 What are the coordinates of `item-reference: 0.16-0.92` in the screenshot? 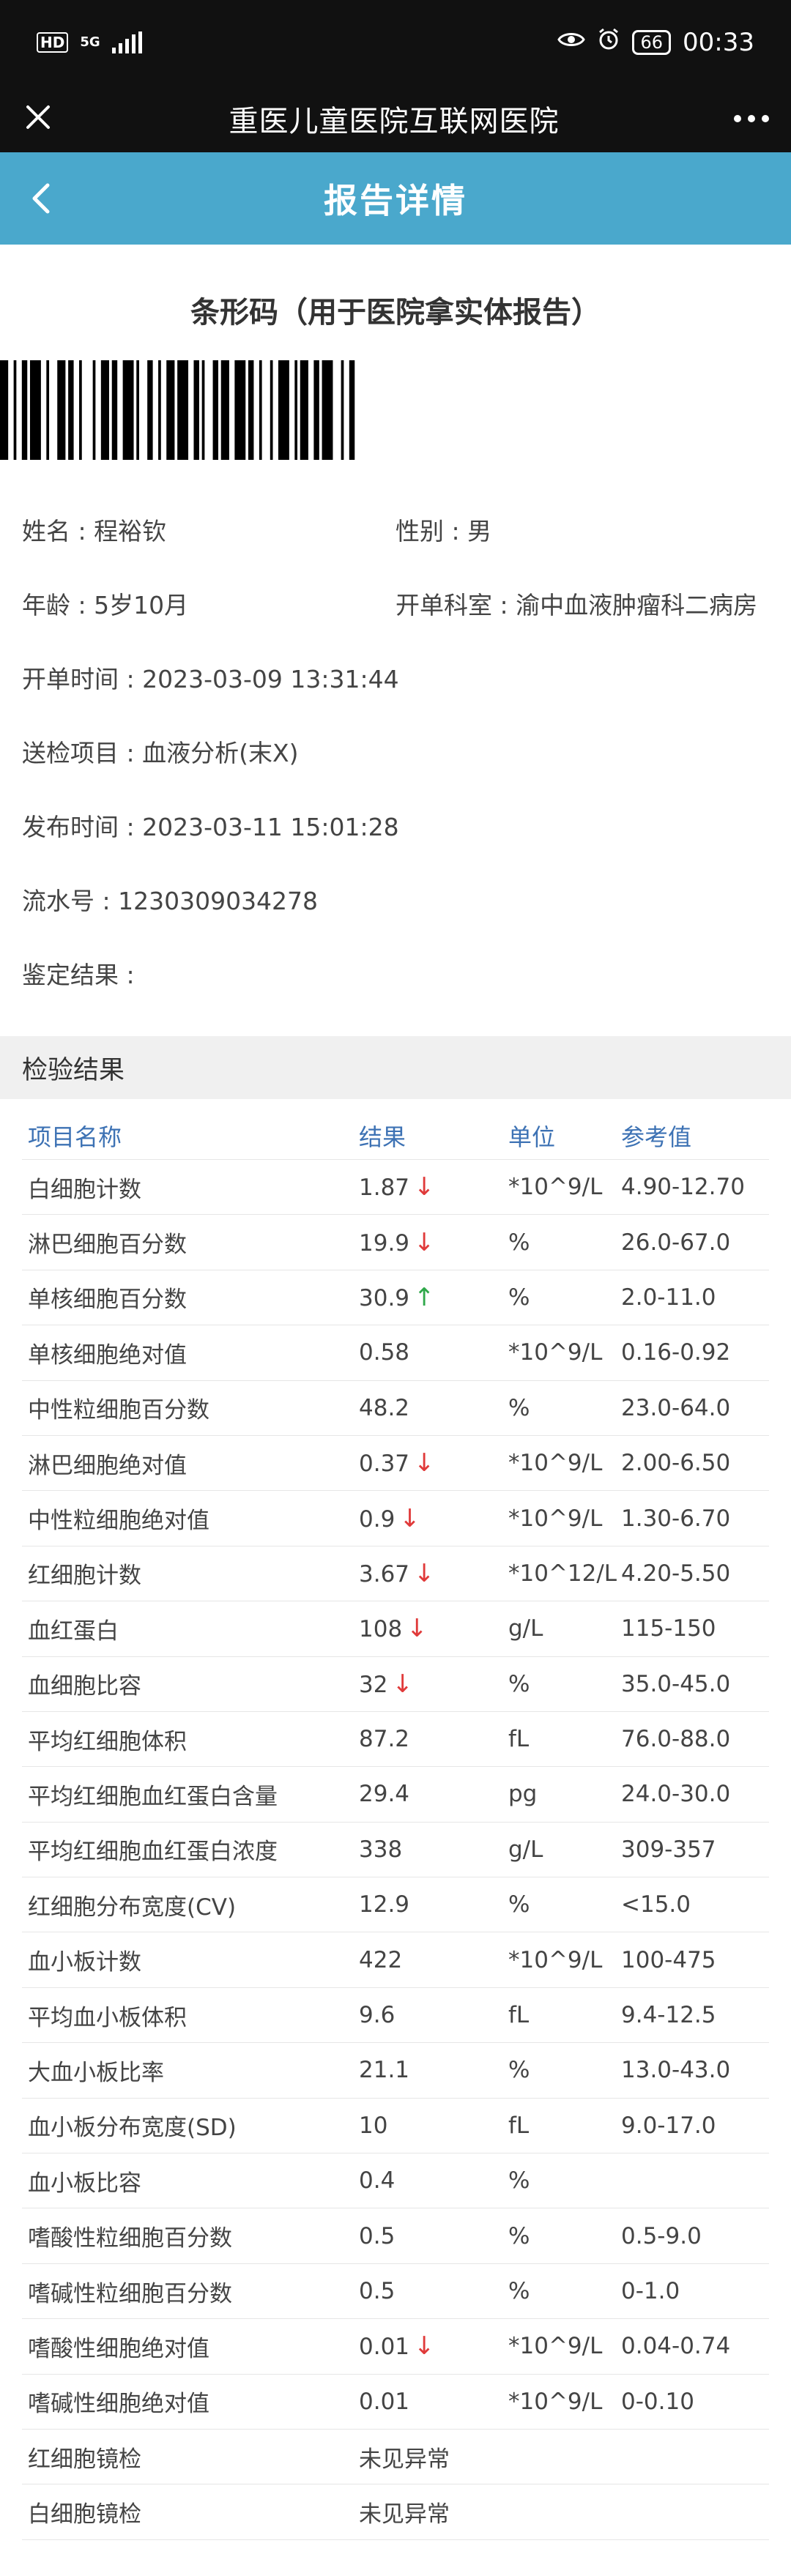 It's located at (676, 1352).